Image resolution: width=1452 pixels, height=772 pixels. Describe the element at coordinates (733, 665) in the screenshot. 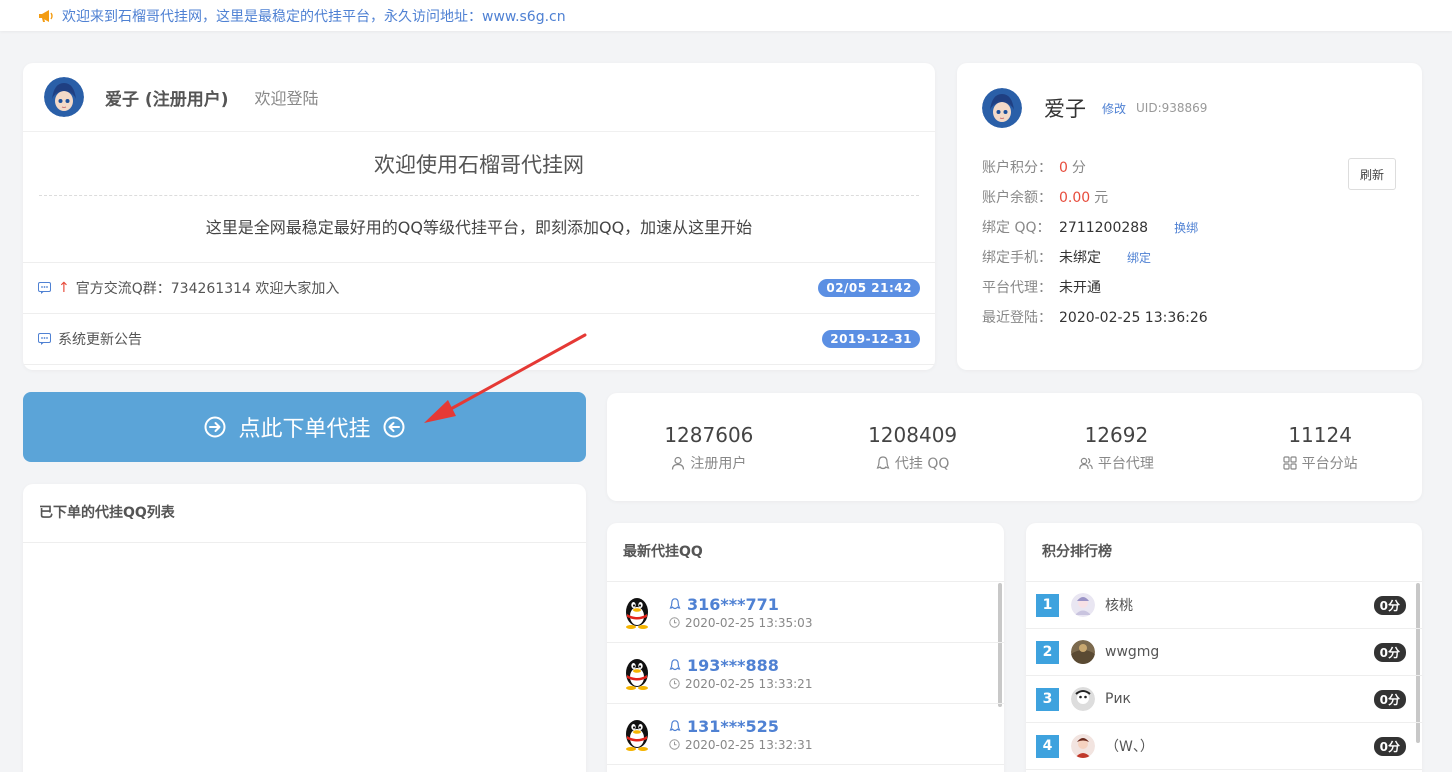

I see `qq-number: 193***888` at that location.